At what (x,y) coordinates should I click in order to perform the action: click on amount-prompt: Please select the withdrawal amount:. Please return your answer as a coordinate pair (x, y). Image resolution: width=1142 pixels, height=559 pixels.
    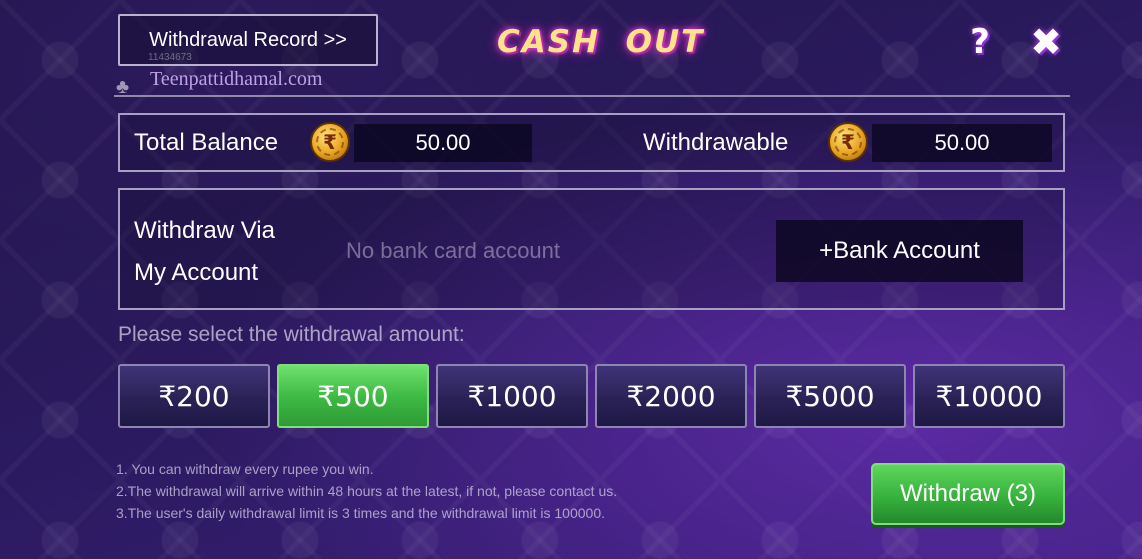
    Looking at the image, I should click on (291, 334).